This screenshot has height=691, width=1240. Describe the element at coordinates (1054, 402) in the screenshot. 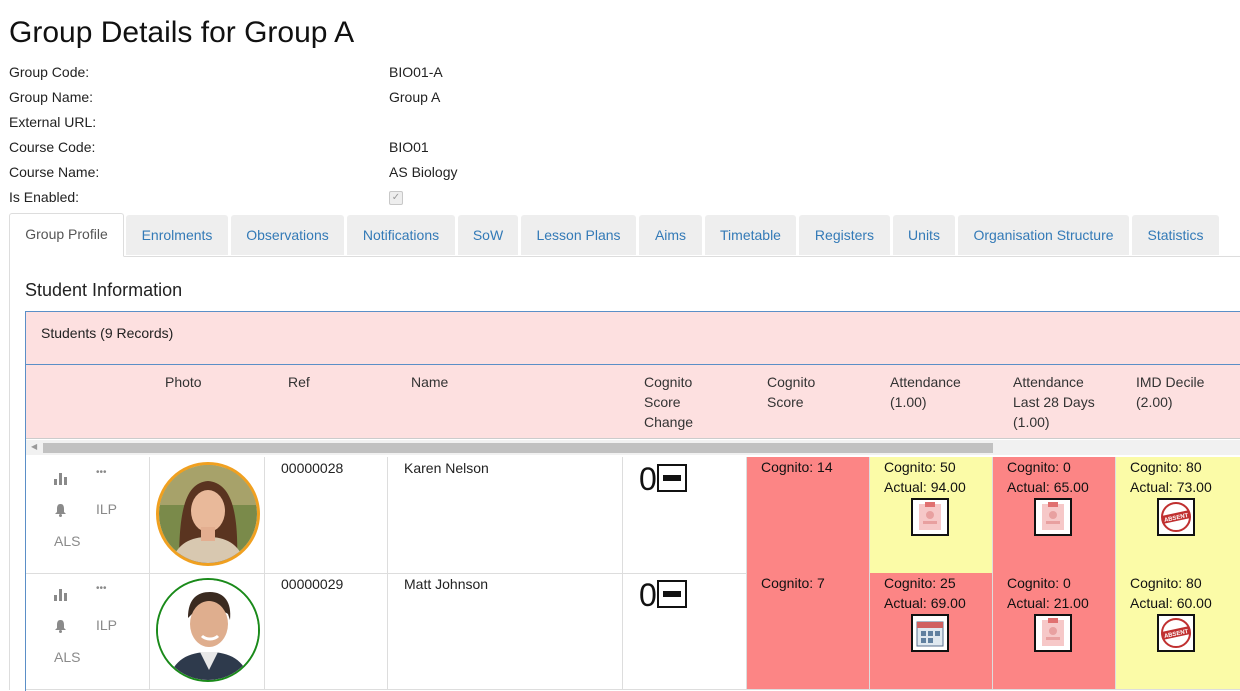

I see `column-header-attendance-28-days: Attendance Last 28 Days (1.00)` at that location.